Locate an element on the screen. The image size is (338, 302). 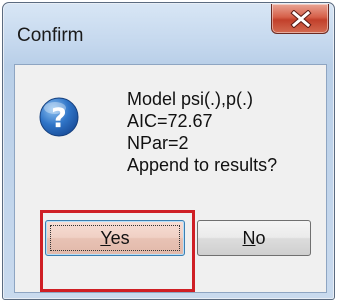
no-button-label: No is located at coordinates (254, 238).